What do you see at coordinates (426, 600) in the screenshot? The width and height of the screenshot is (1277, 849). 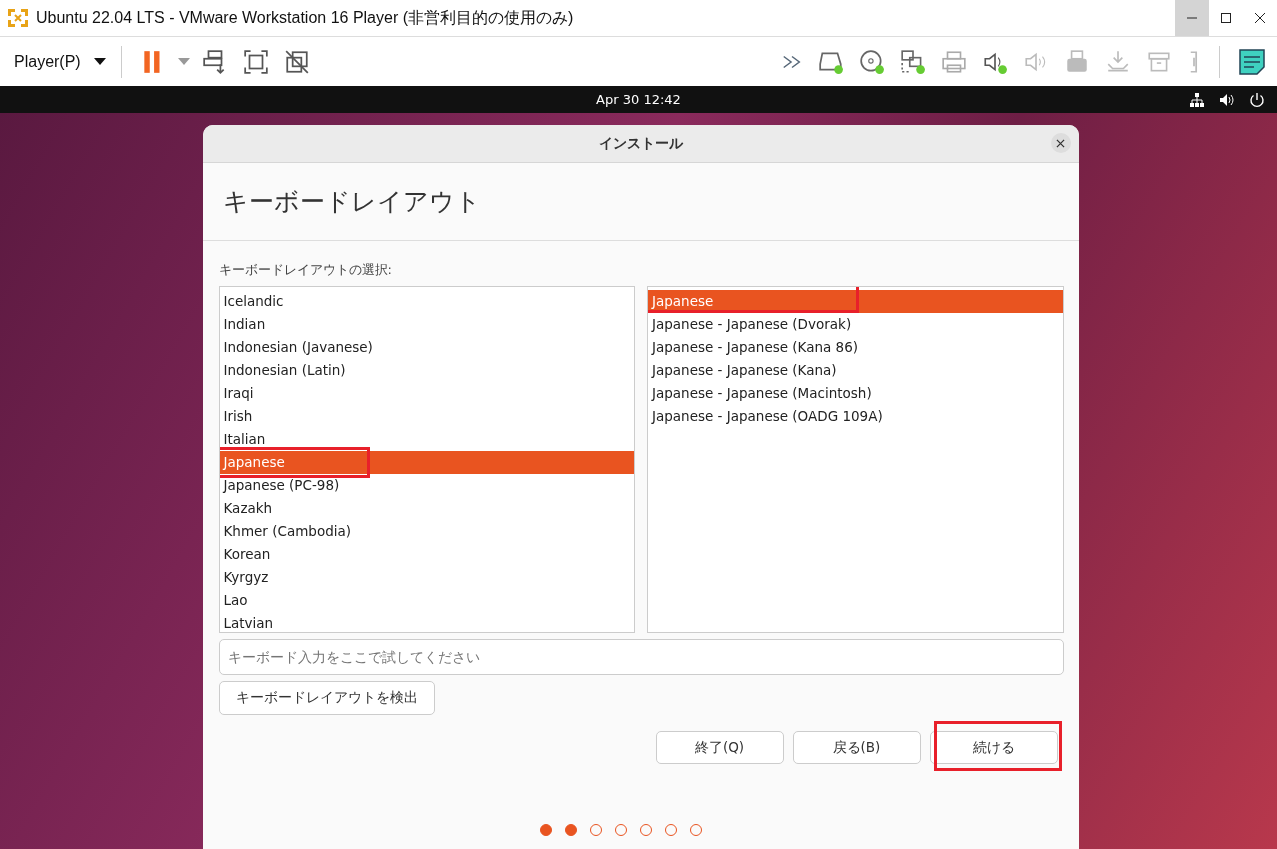 I see `layout-item: Lao` at bounding box center [426, 600].